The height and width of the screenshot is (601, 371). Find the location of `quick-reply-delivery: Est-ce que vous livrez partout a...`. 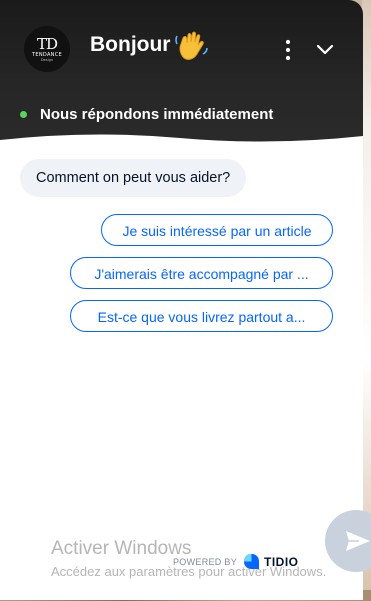

quick-reply-delivery: Est-ce que vous livrez partout a... is located at coordinates (201, 316).